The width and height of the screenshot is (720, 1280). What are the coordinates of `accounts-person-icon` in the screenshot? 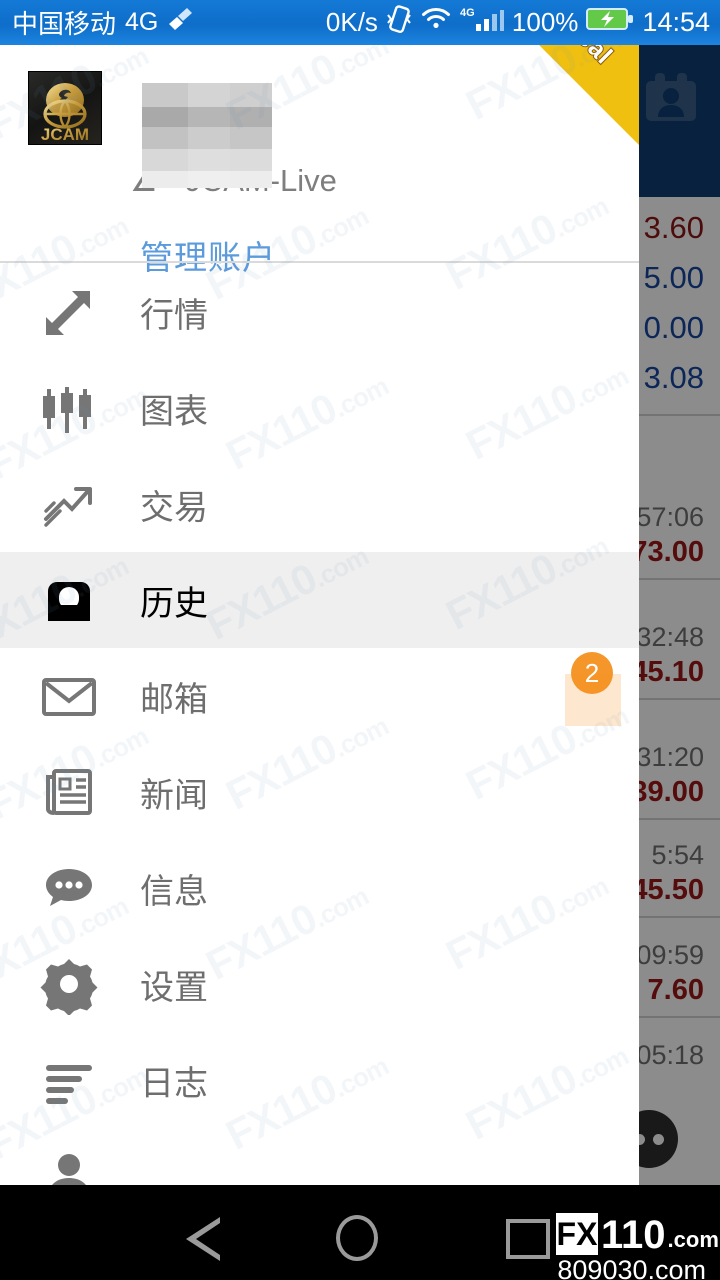 It's located at (69, 1162).